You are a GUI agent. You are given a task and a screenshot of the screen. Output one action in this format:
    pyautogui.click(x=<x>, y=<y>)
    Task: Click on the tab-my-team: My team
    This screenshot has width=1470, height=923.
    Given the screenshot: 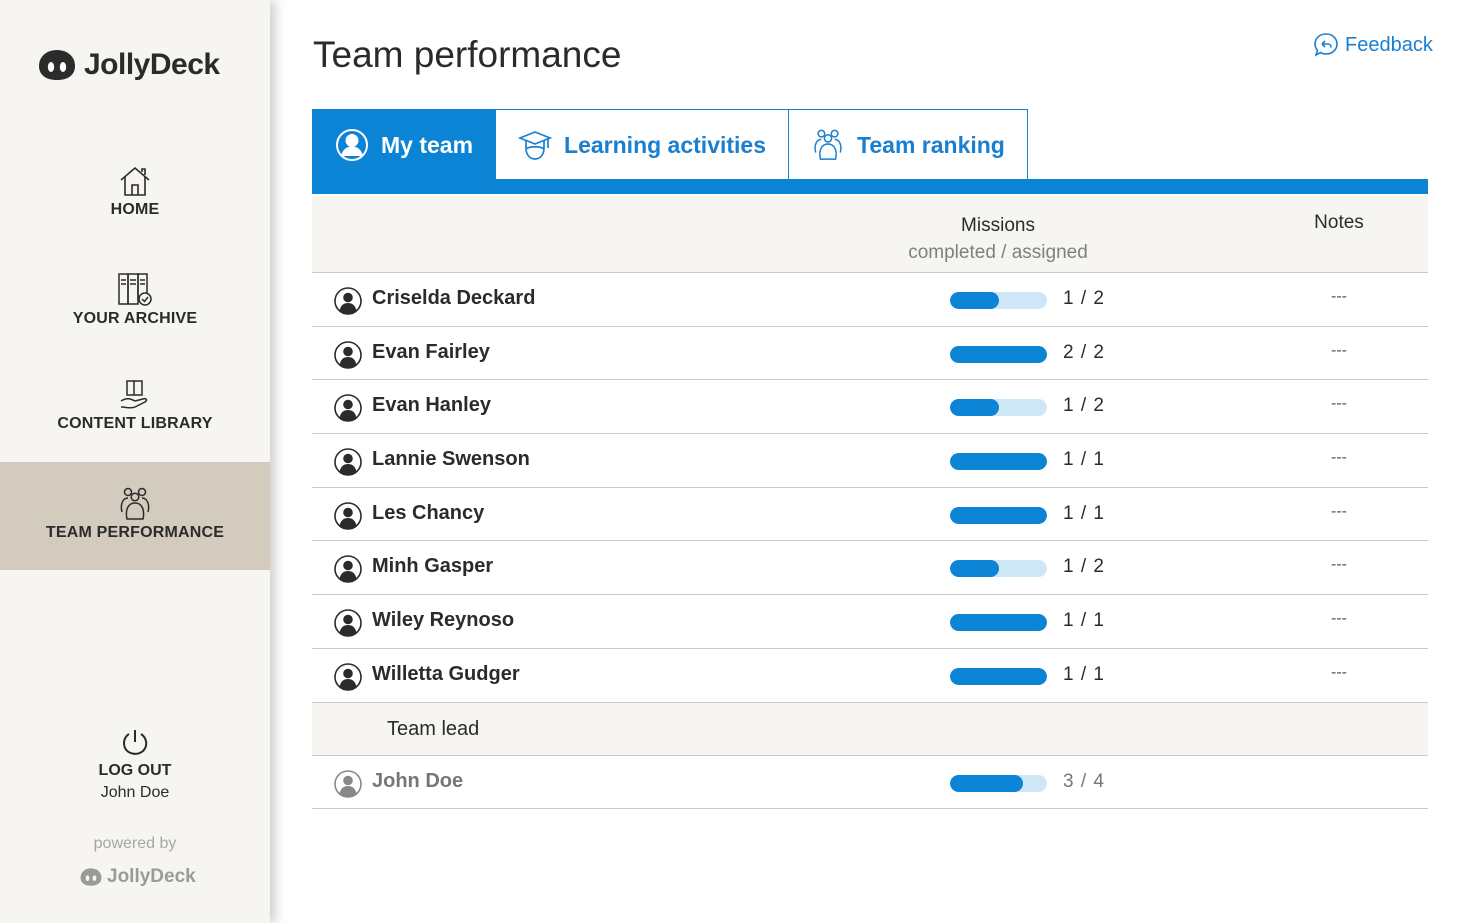 What is the action you would take?
    pyautogui.click(x=404, y=144)
    